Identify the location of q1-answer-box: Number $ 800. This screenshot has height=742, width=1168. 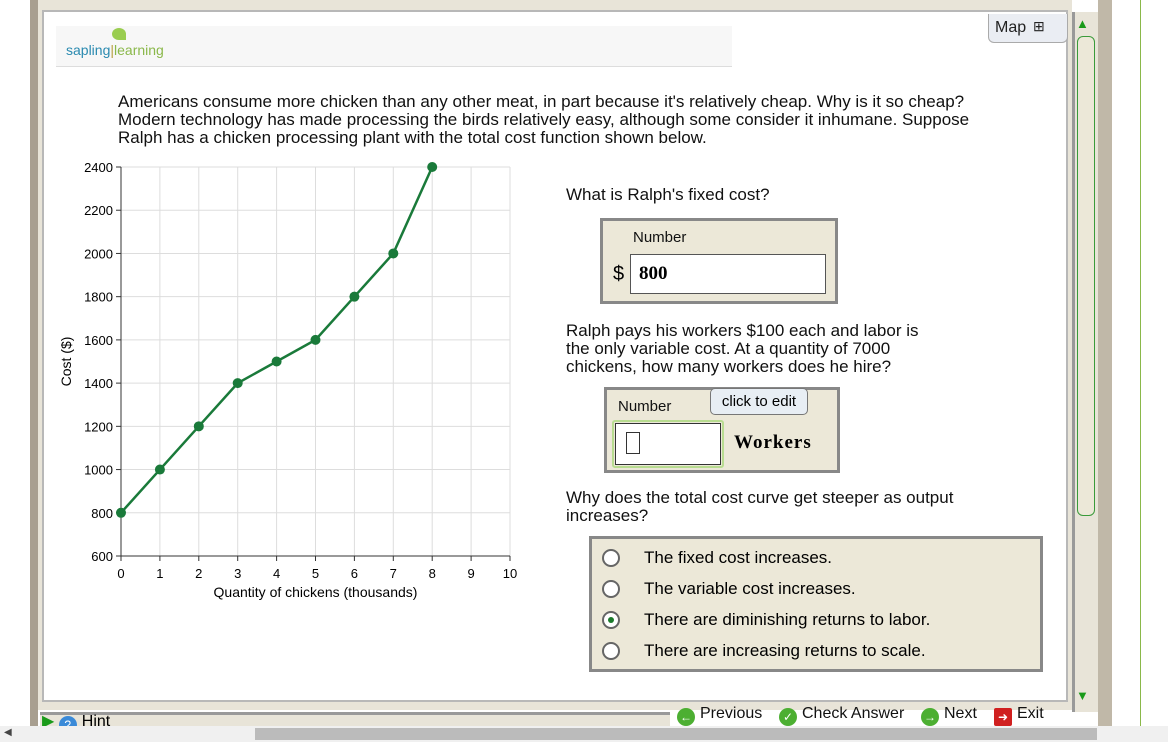
(719, 261).